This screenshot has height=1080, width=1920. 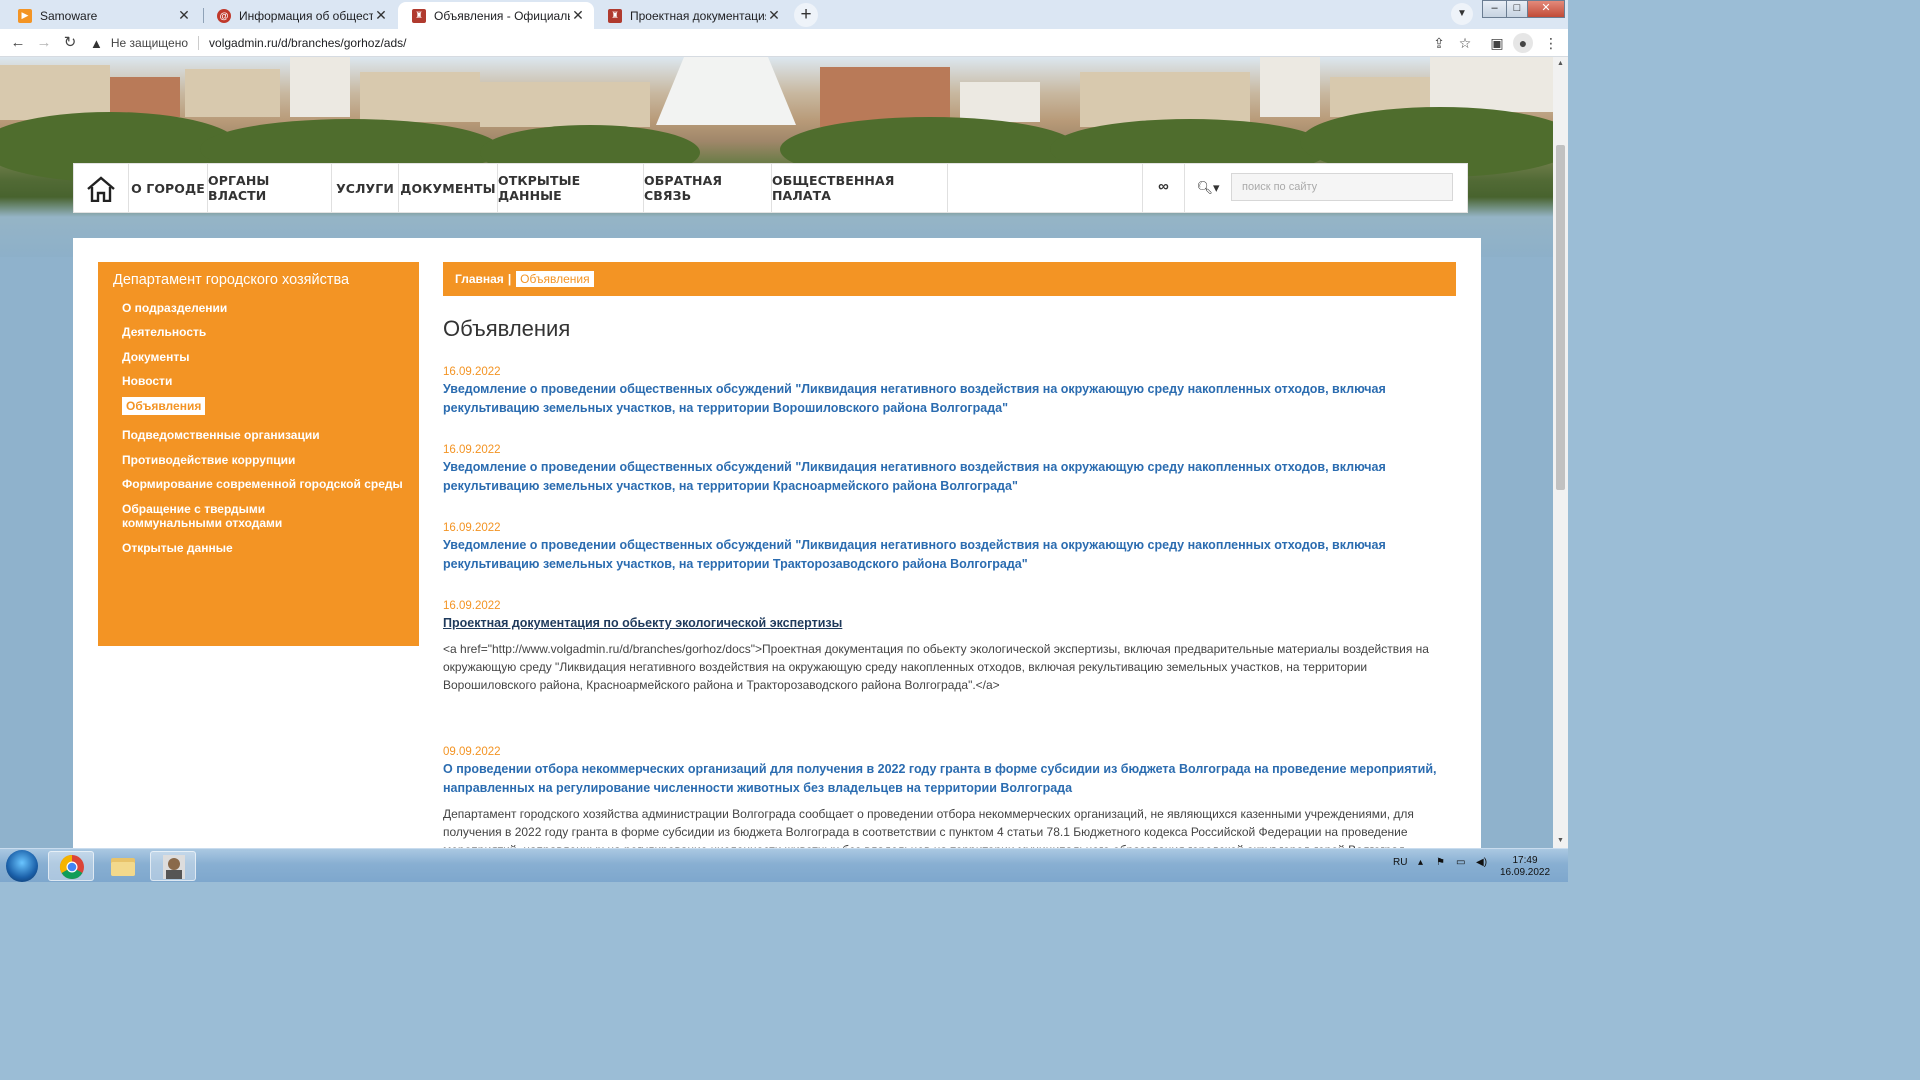 What do you see at coordinates (692, 15) in the screenshot?
I see `tab-project-docs: ♜ Проектная документация по об ✕` at bounding box center [692, 15].